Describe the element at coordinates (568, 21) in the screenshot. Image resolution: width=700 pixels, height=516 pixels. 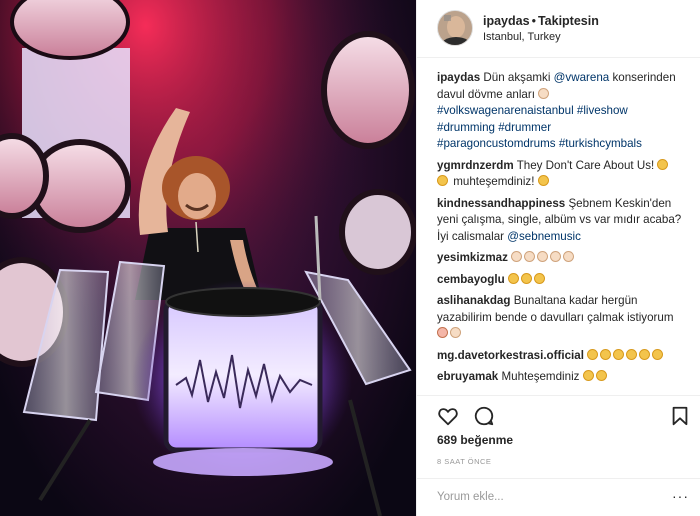
I see `follow-status-button: Takiptesin` at that location.